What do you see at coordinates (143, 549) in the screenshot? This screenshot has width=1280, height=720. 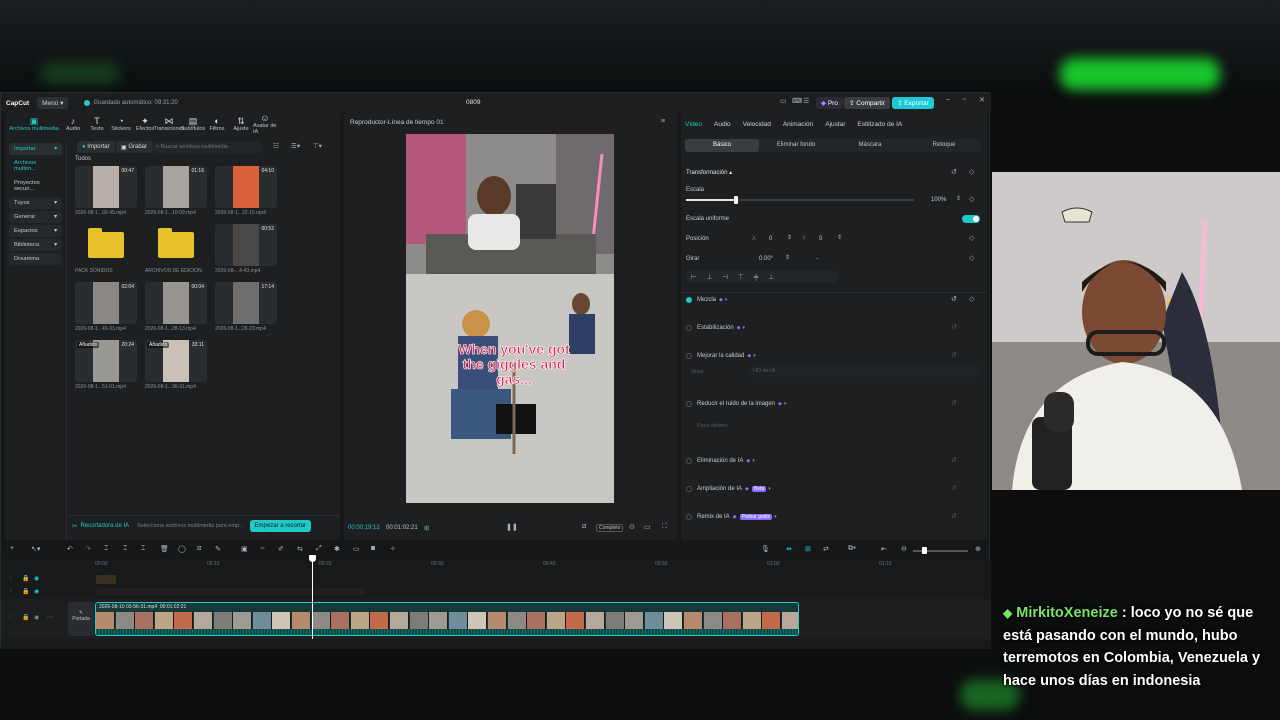 I see `split-right-icon: ⌶` at bounding box center [143, 549].